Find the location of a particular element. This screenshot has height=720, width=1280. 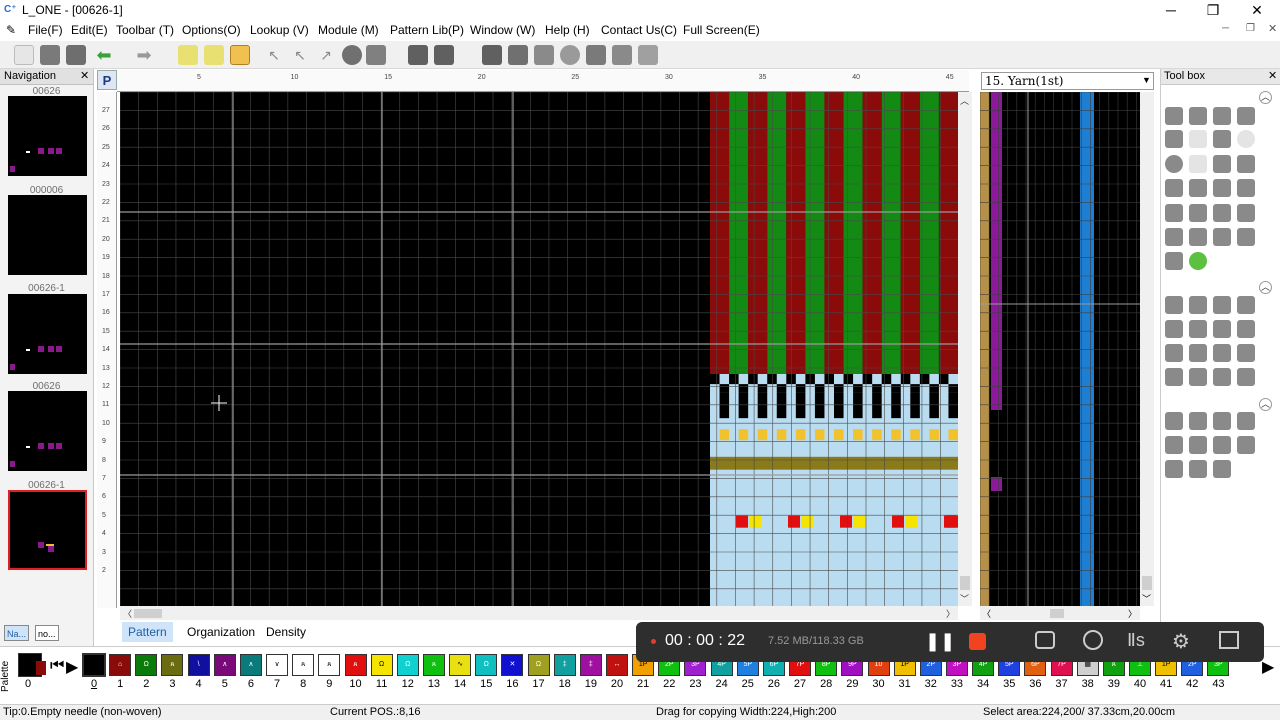

picture-icon is located at coordinates (1222, 329).